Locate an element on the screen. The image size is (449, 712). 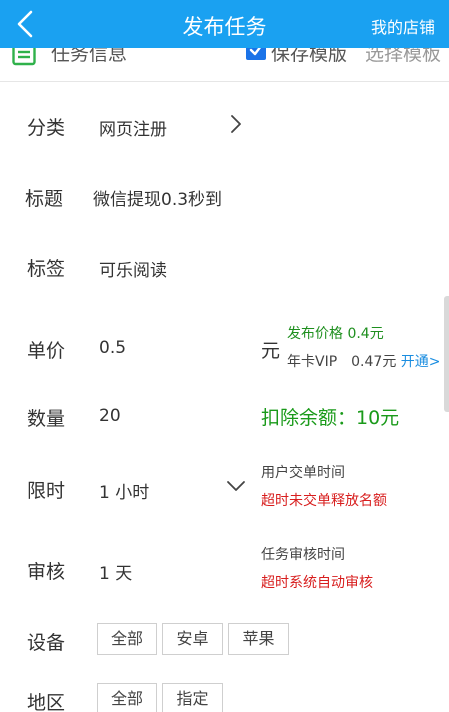
device-label: 设备 is located at coordinates (46, 643).